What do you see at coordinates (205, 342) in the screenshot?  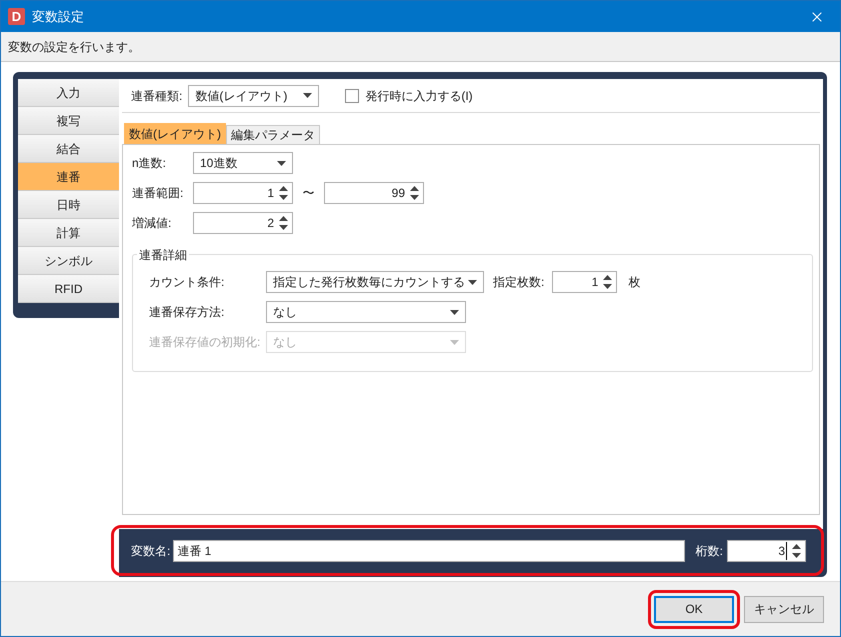 I see `field-label: 連番保存値の初期化:` at bounding box center [205, 342].